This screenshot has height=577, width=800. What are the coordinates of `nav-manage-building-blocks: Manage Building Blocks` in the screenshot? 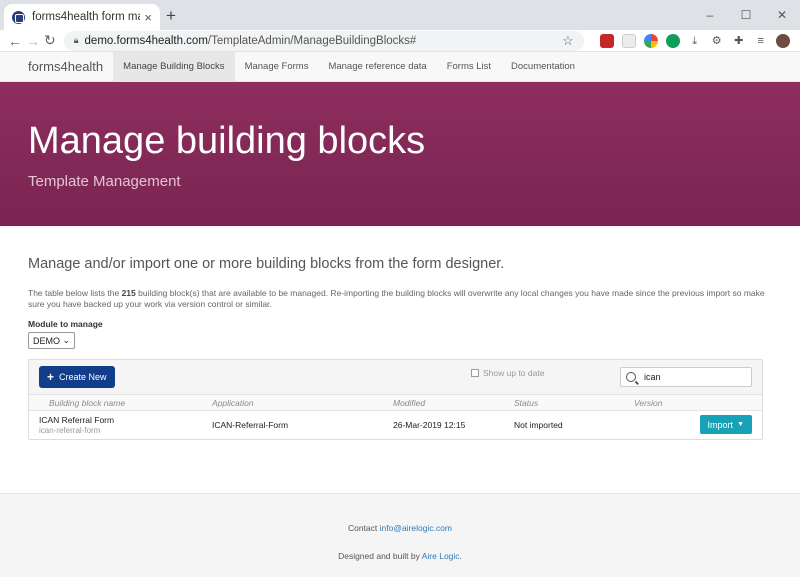 It's located at (174, 66).